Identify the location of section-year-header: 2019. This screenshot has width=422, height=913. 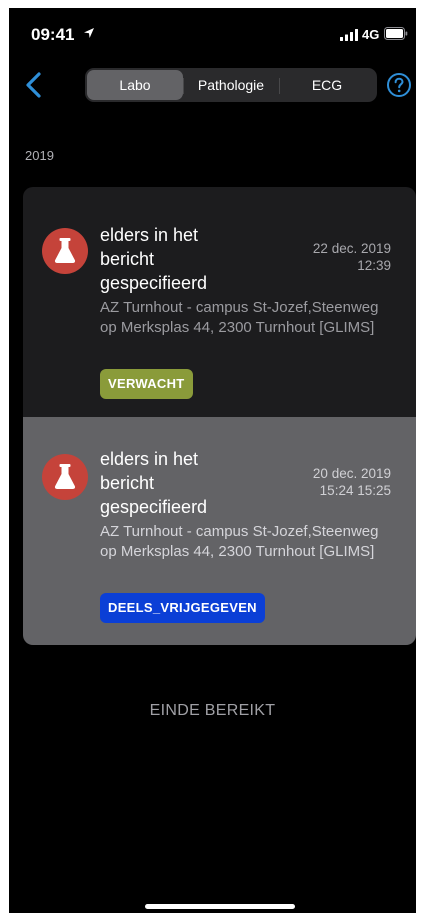
(39, 155).